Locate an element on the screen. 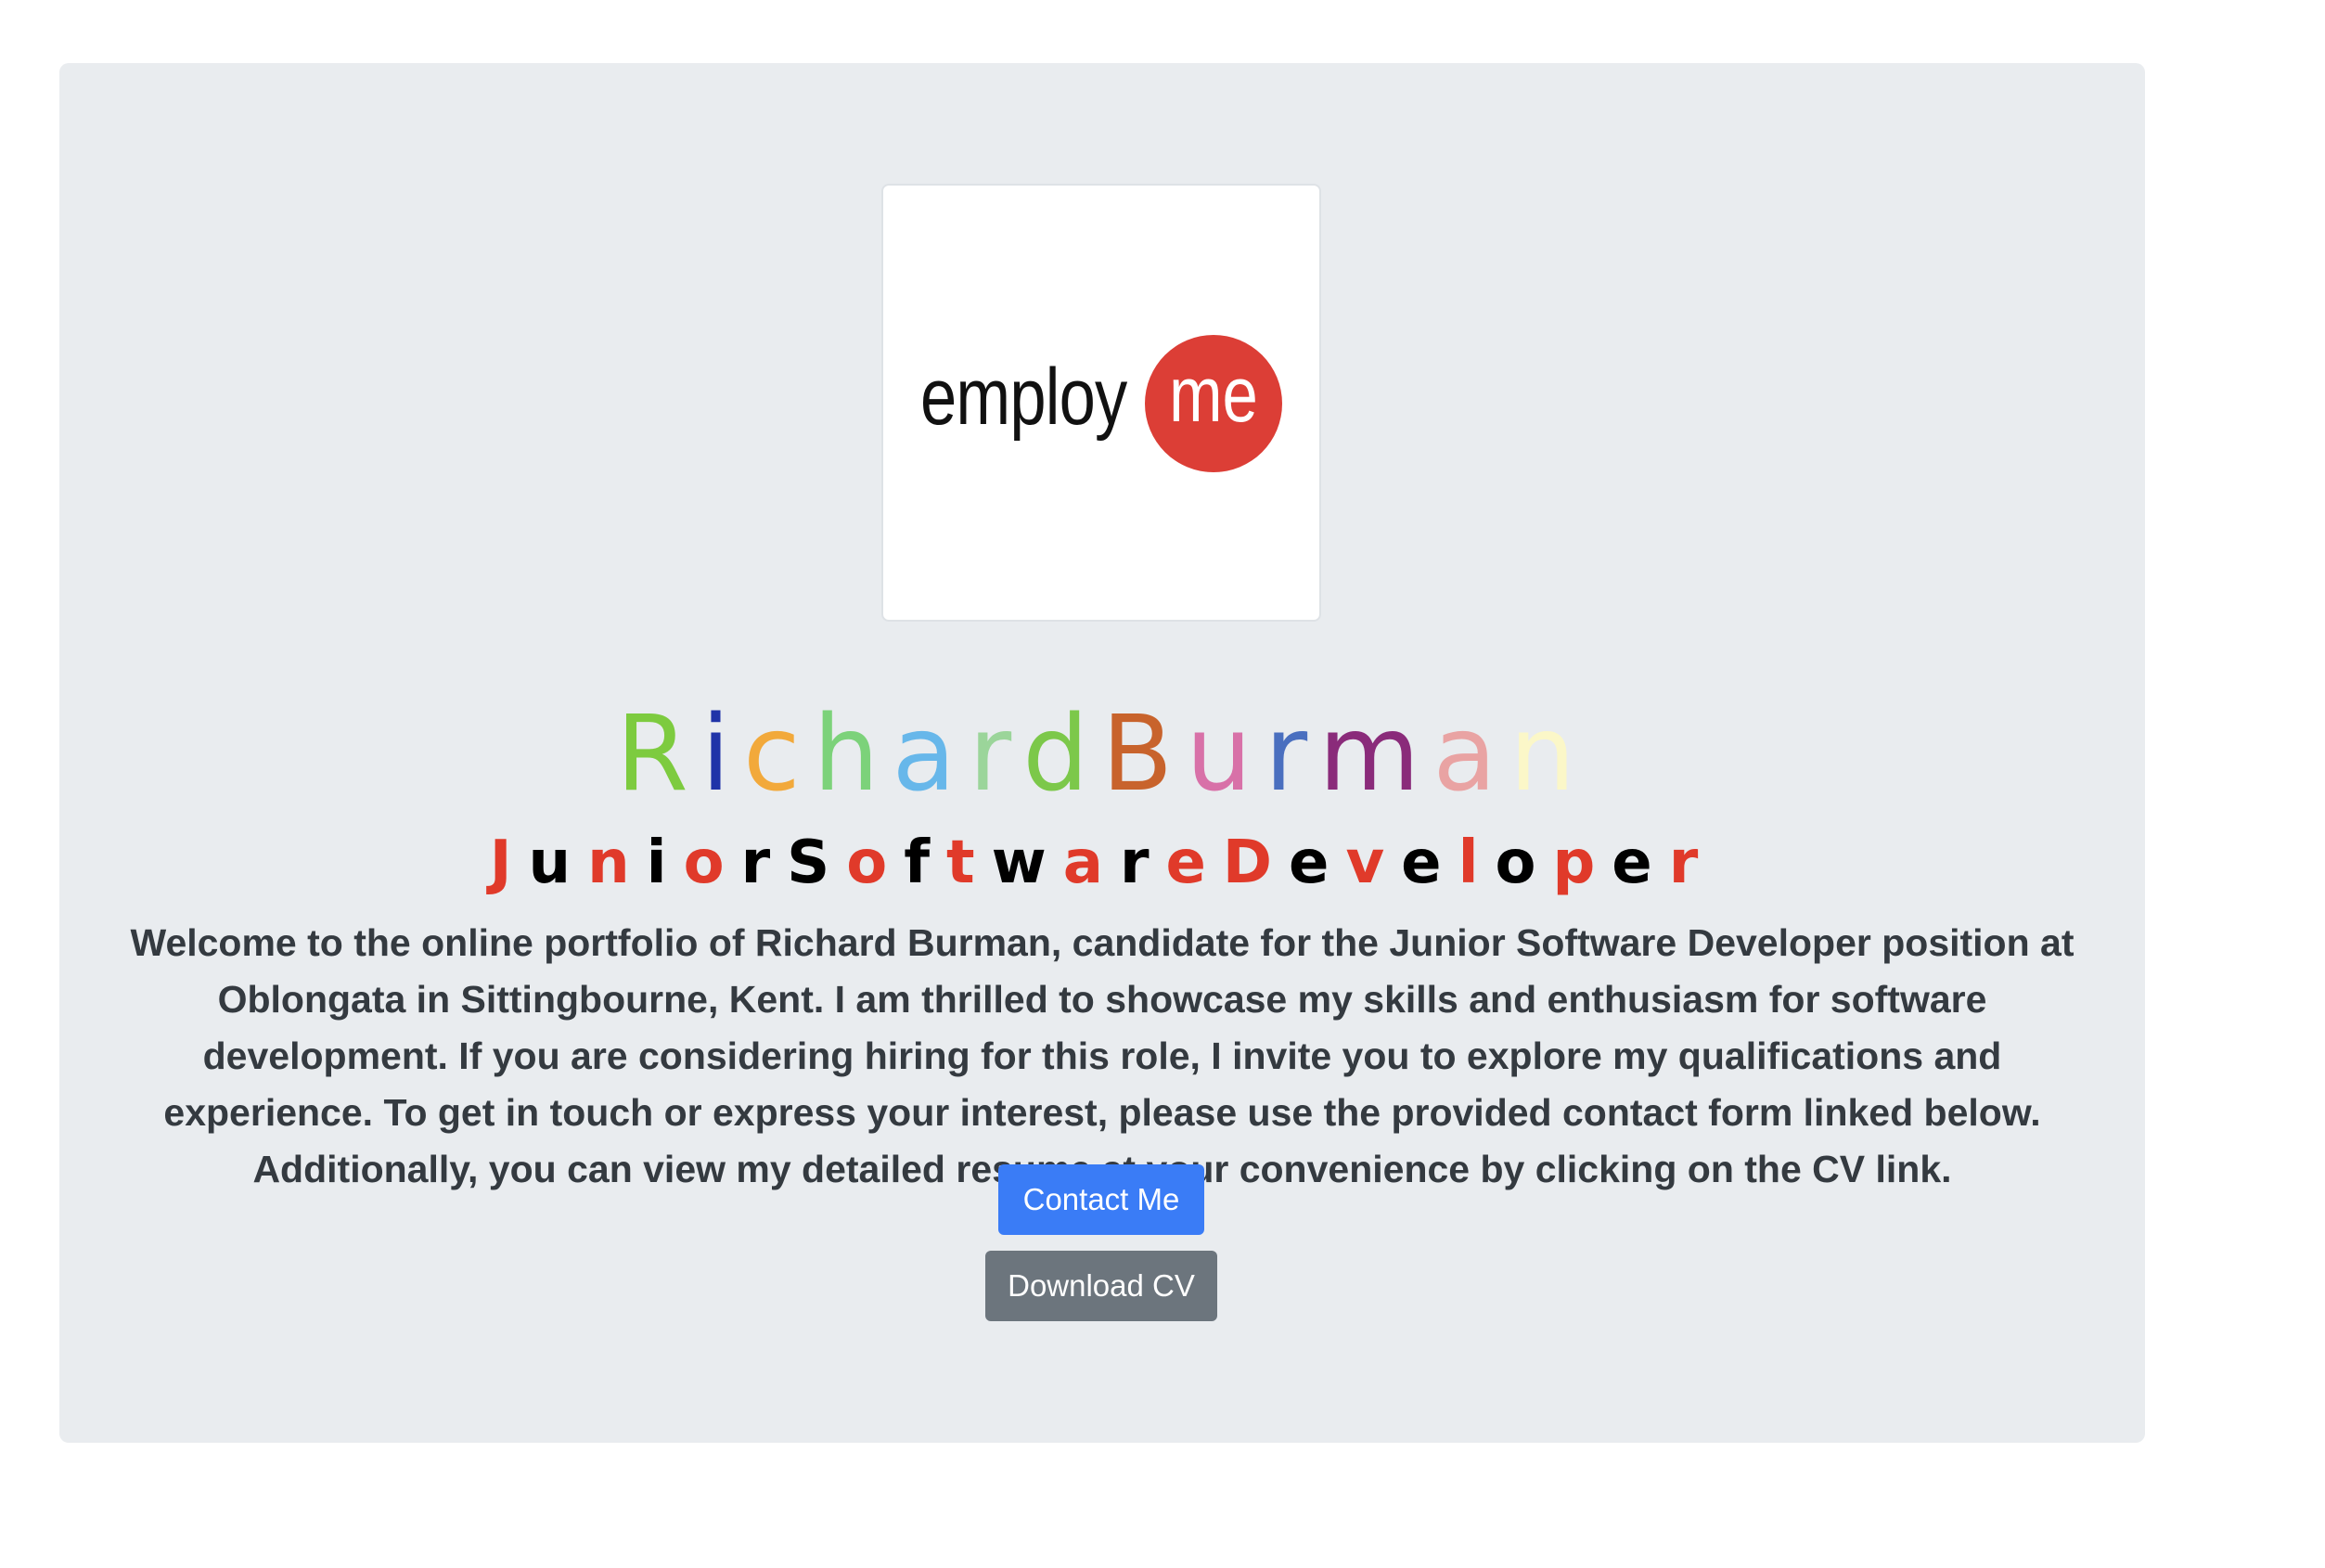 The image size is (2325, 1568). logo-circle-text: me is located at coordinates (1213, 394).